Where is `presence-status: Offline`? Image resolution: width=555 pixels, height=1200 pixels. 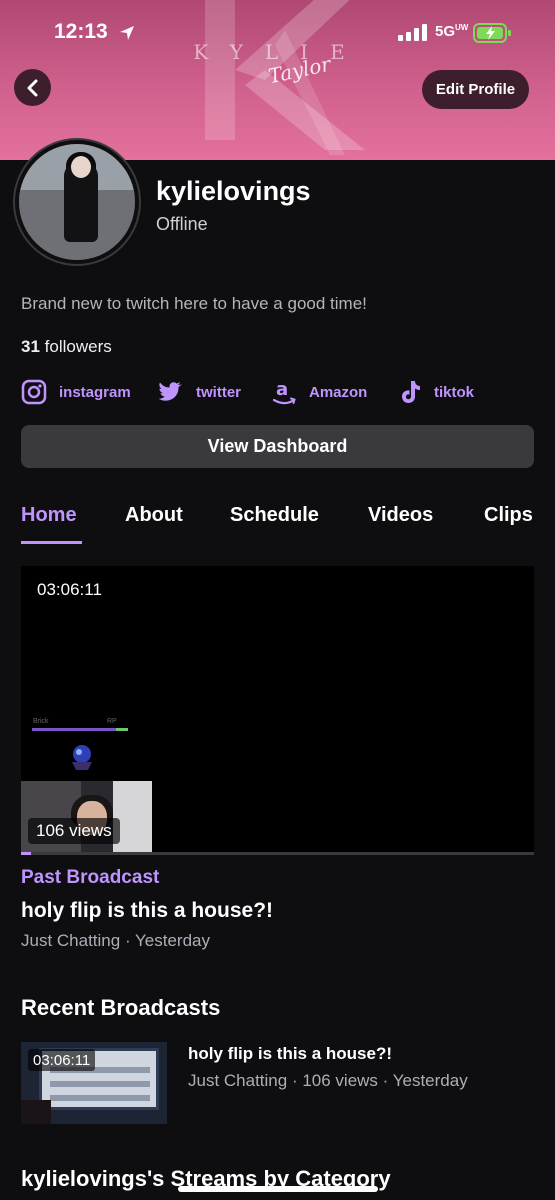 presence-status: Offline is located at coordinates (182, 224).